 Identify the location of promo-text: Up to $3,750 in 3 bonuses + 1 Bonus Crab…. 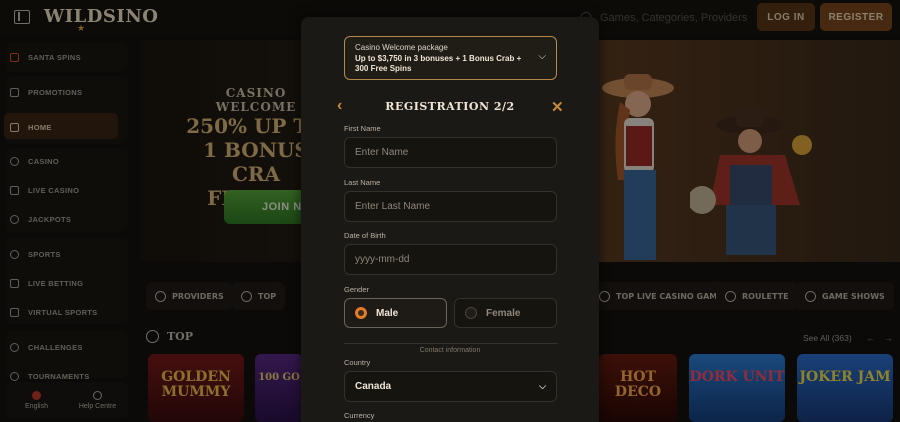
(438, 63).